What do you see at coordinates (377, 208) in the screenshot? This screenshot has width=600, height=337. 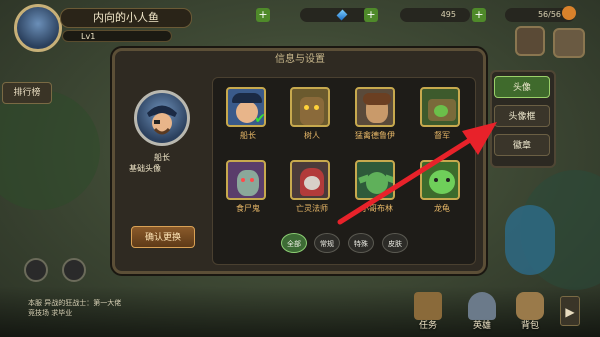 I see `avatar-label: 小哥布林` at bounding box center [377, 208].